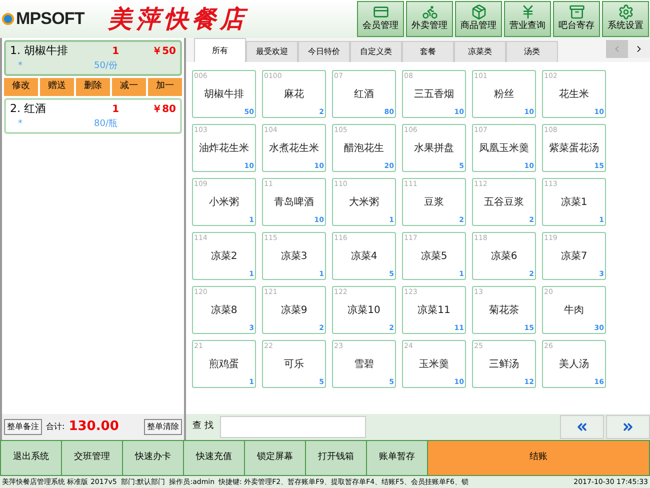 The width and height of the screenshot is (650, 488). What do you see at coordinates (165, 87) in the screenshot?
I see `item-action-button: 加一` at bounding box center [165, 87].